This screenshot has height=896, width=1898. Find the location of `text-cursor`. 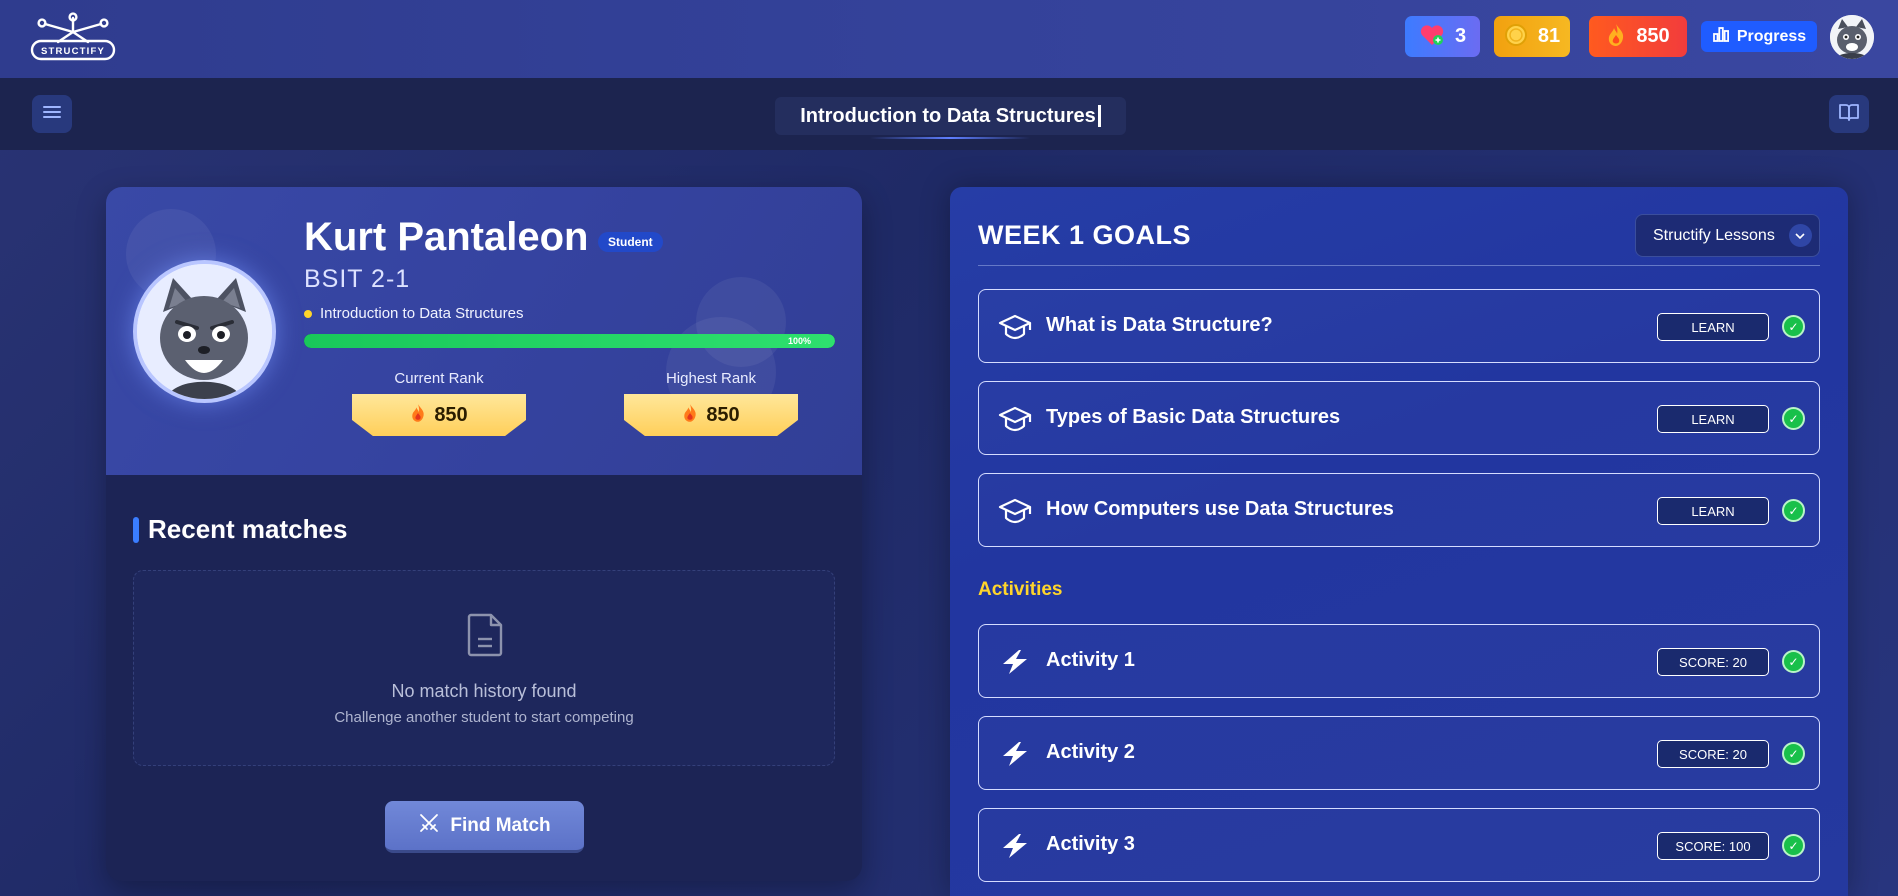

text-cursor is located at coordinates (1099, 116).